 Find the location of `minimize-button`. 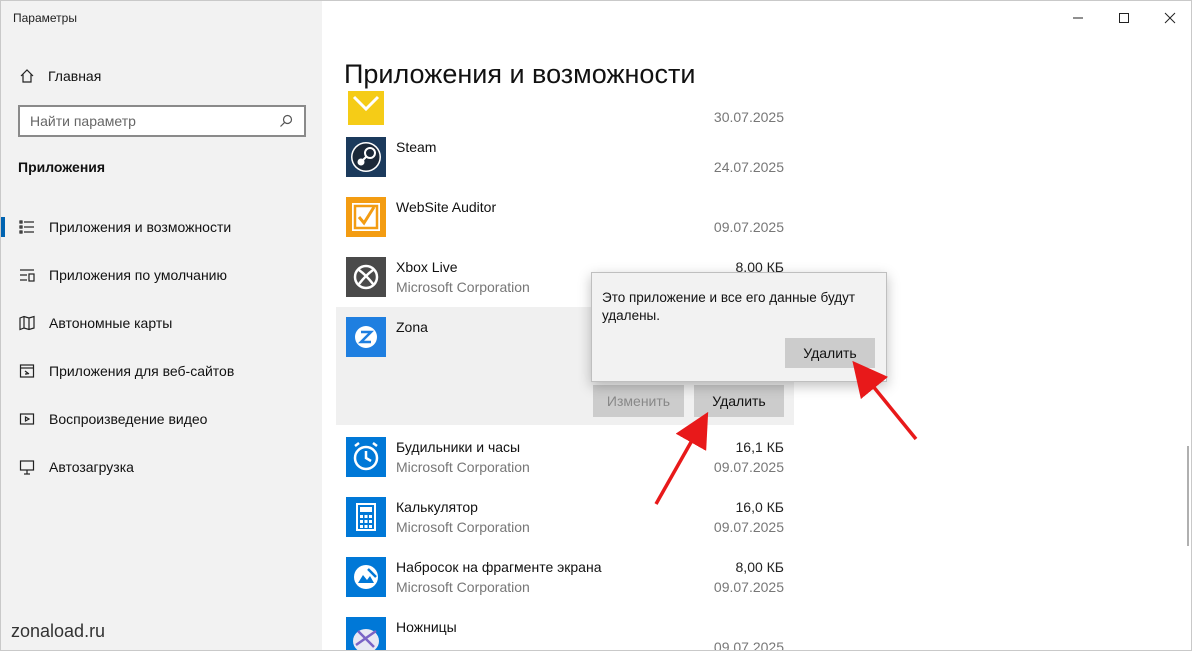

minimize-button is located at coordinates (1078, 18).